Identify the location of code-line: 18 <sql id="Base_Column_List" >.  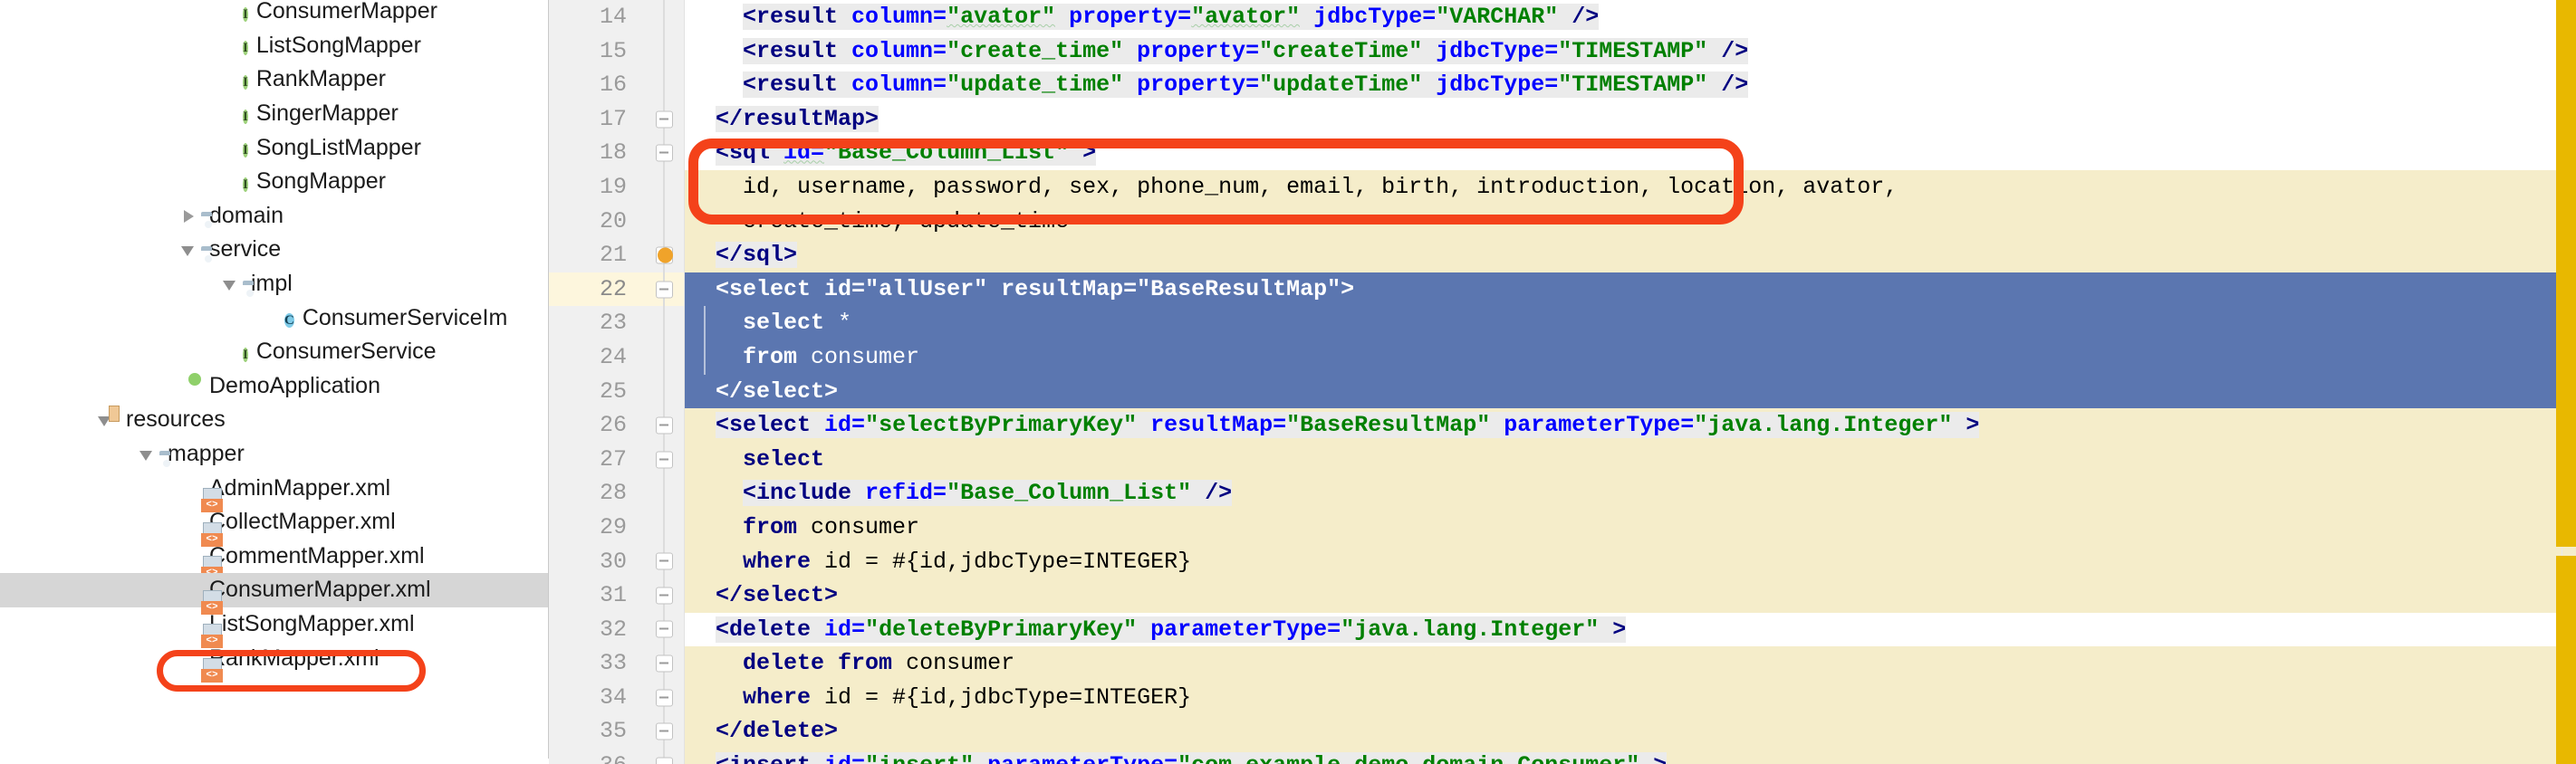
(1562, 153).